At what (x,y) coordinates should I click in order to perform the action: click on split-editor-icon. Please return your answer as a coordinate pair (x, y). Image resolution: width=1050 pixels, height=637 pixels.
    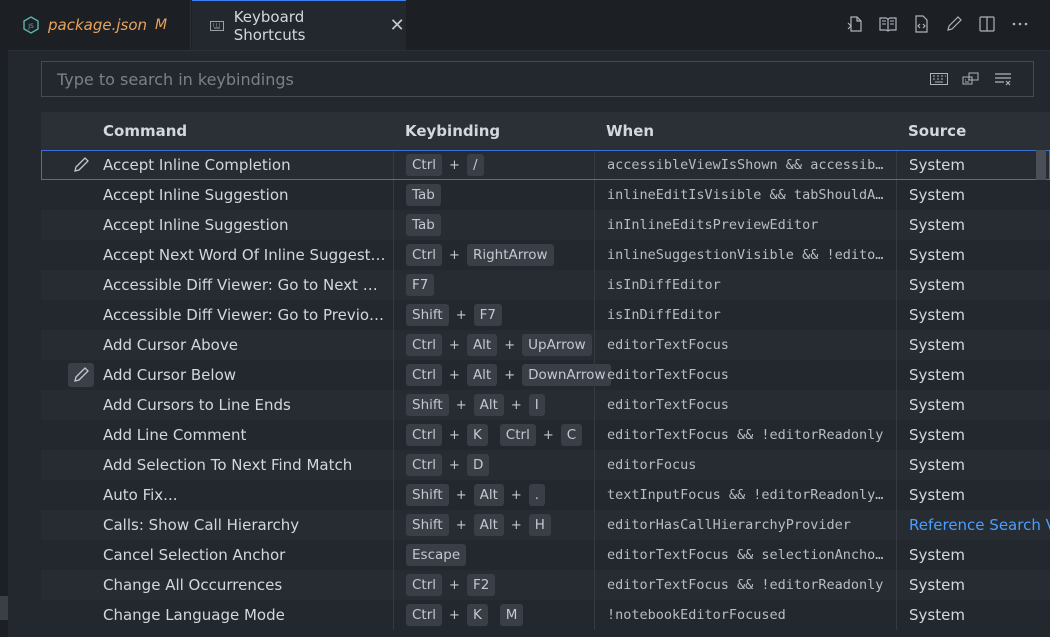
    Looking at the image, I should click on (986, 24).